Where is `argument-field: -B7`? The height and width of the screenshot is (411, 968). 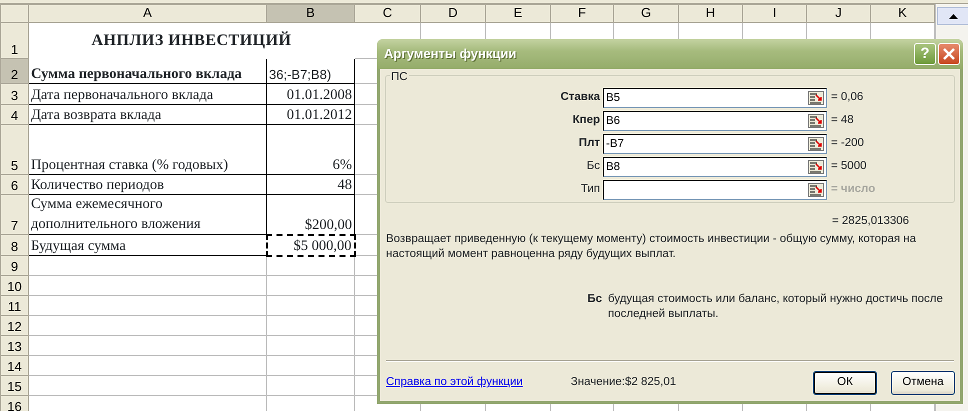 argument-field: -B7 is located at coordinates (715, 144).